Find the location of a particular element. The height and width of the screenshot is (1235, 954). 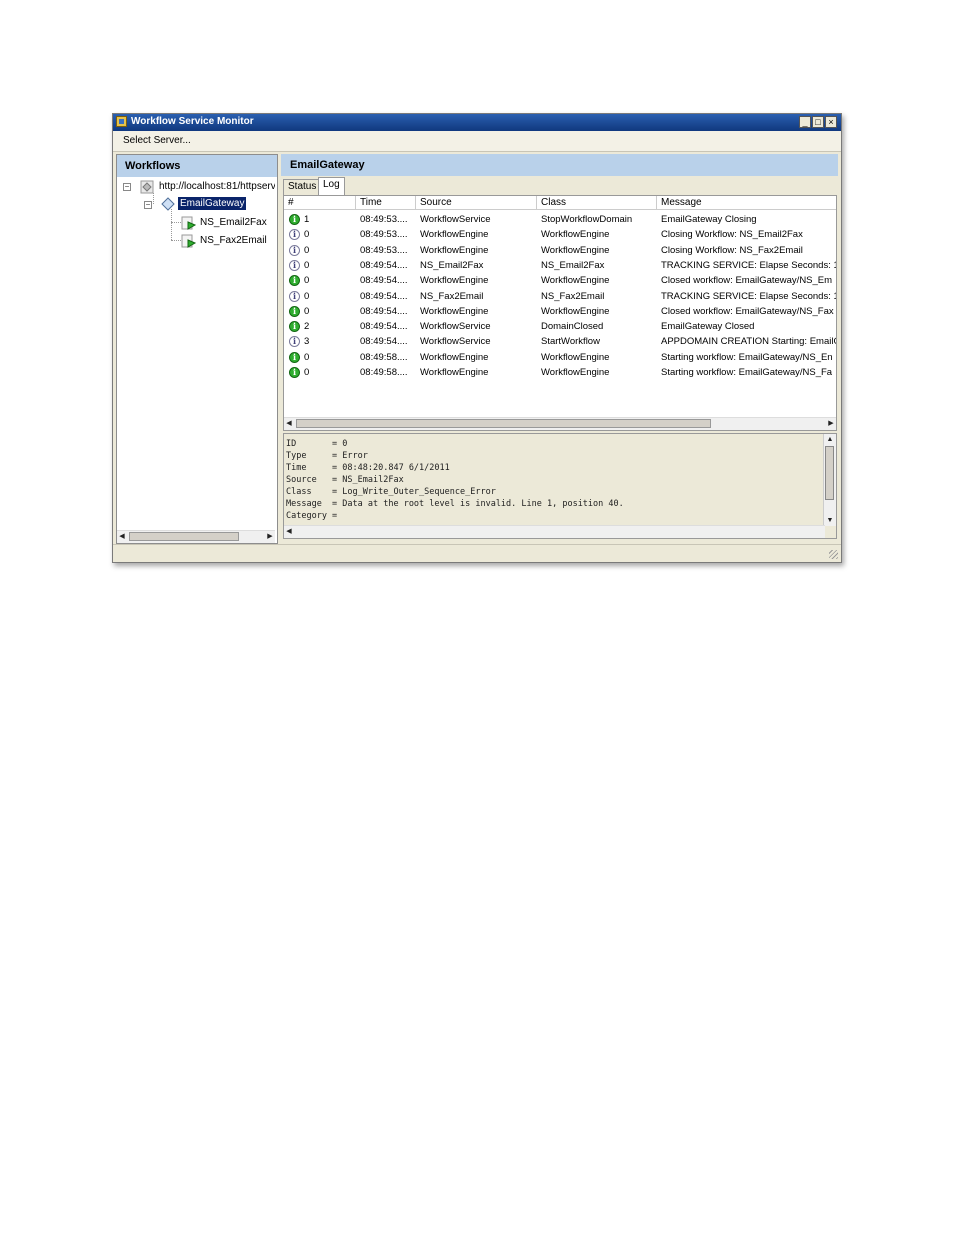

detail-vertical-scrollbar: ▲ ▼ is located at coordinates (829, 480).